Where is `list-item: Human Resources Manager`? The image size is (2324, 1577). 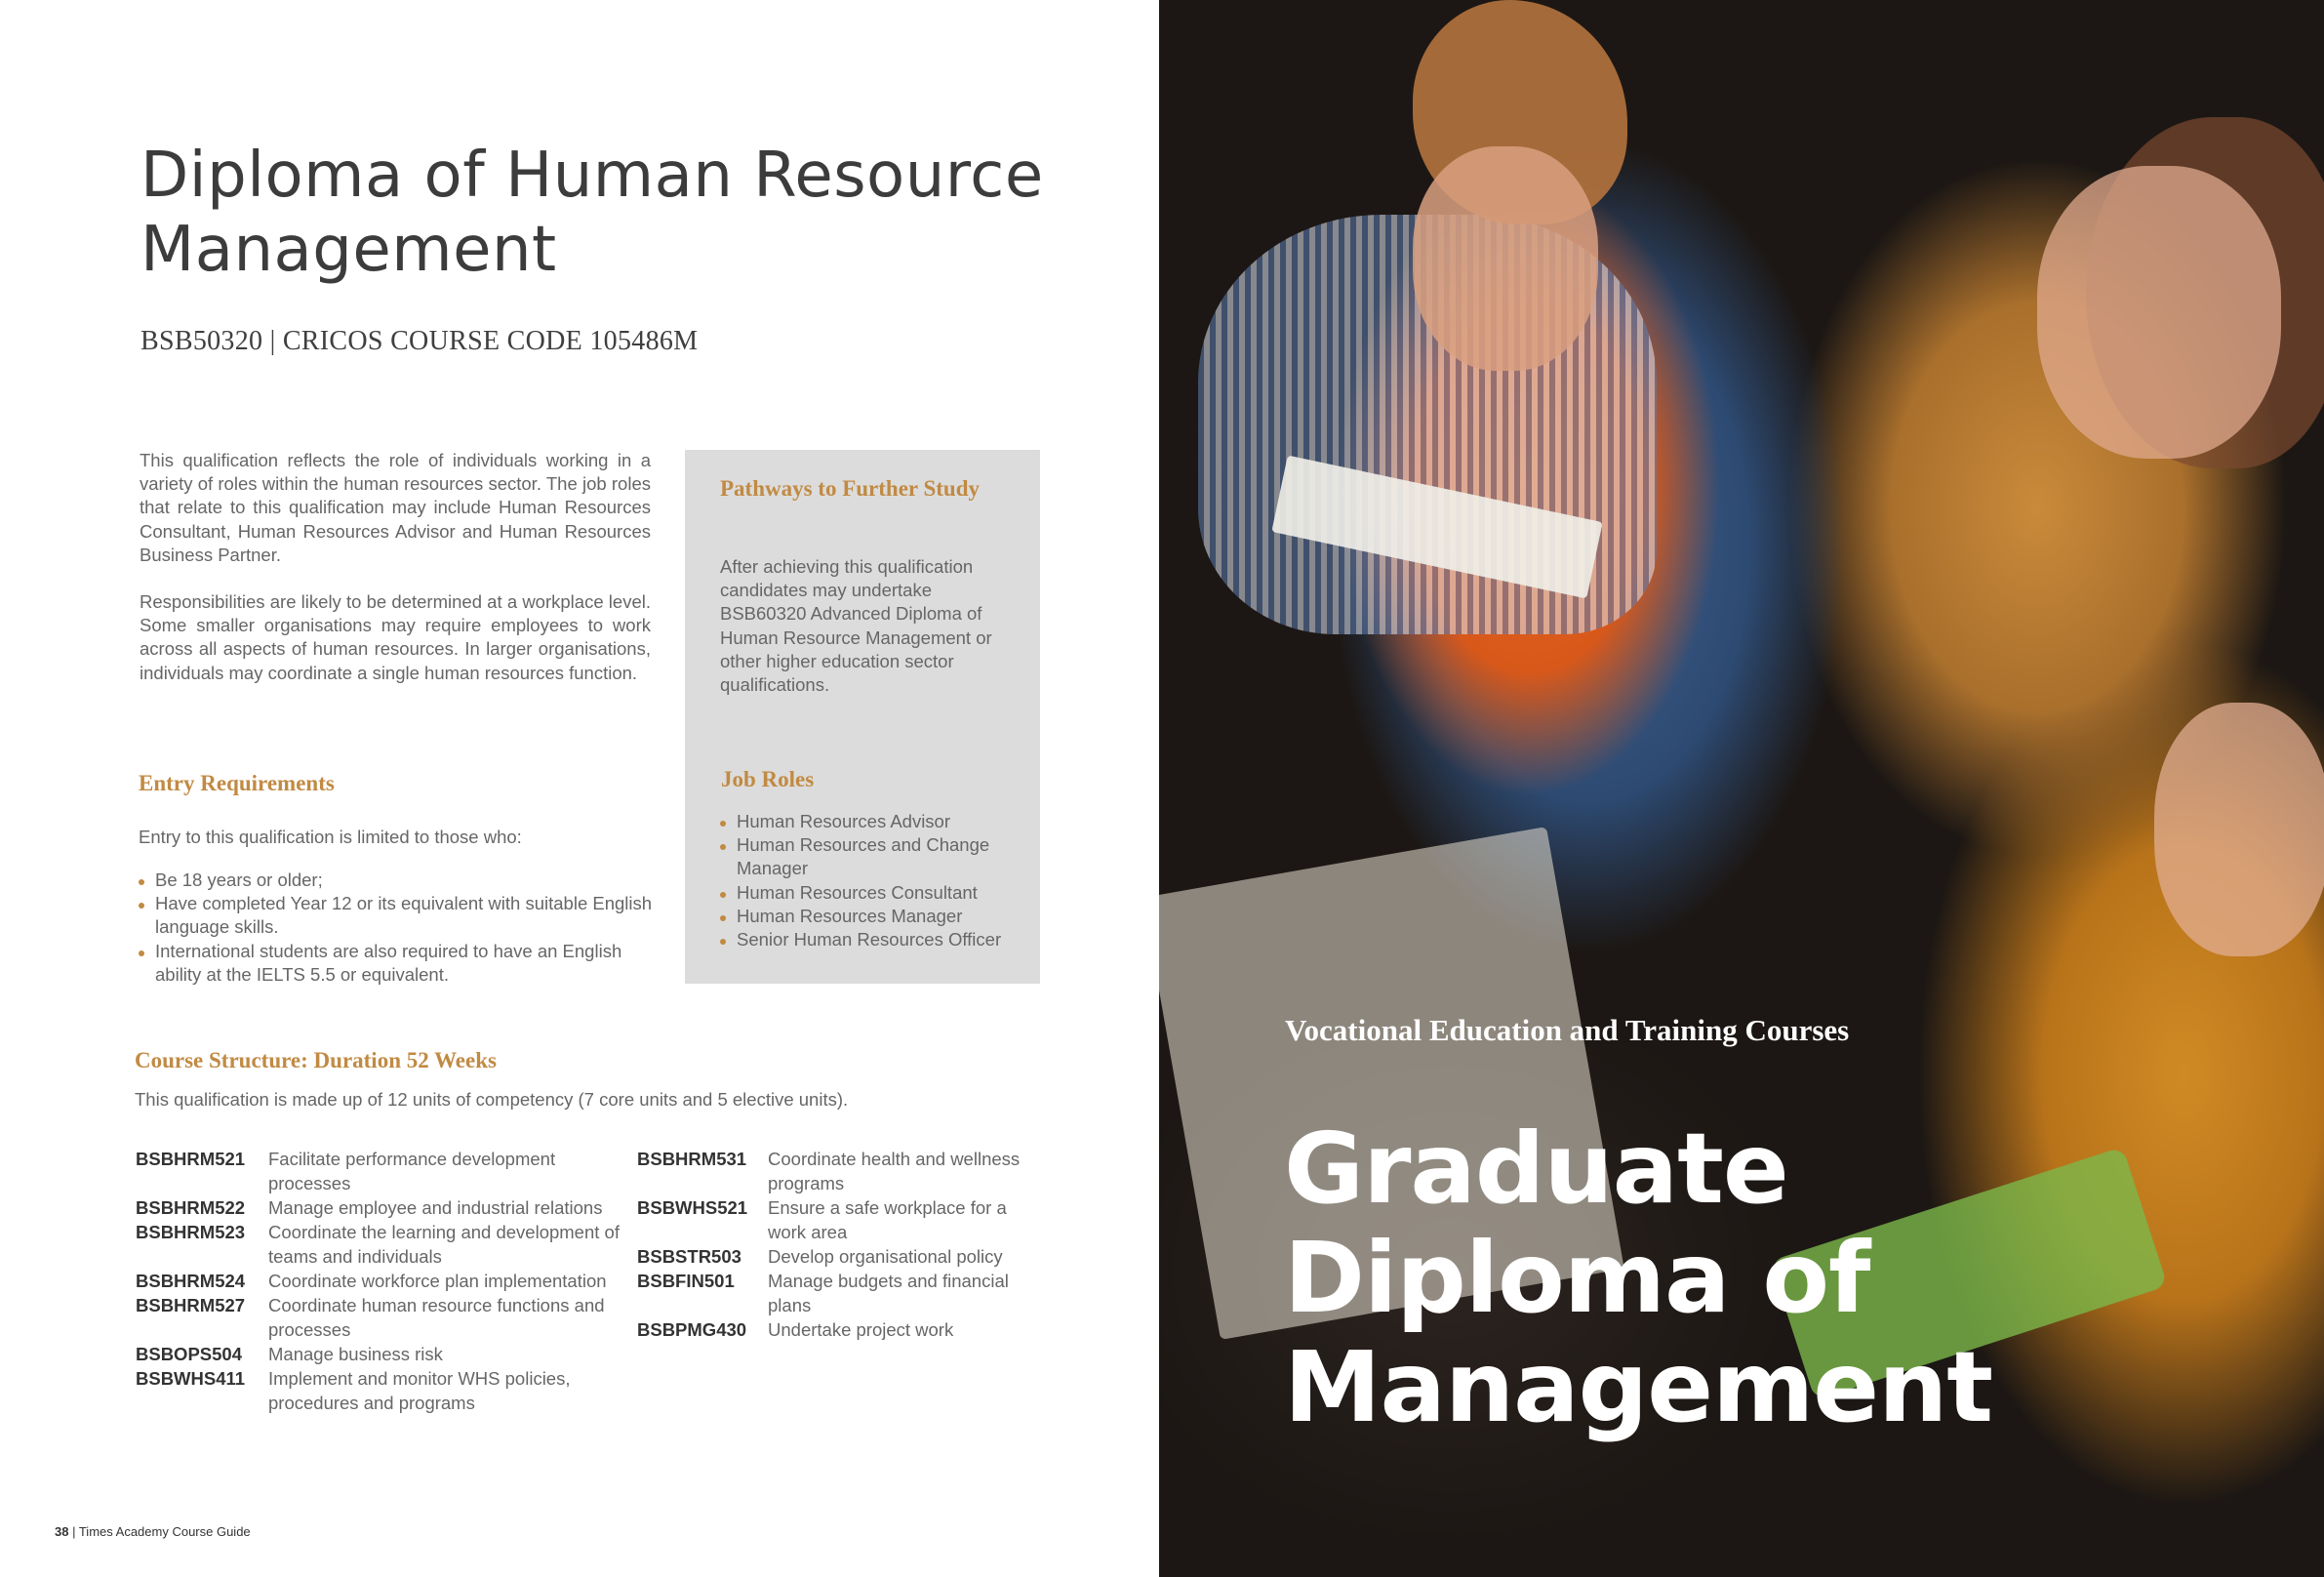
list-item: Human Resources Manager is located at coordinates (871, 916).